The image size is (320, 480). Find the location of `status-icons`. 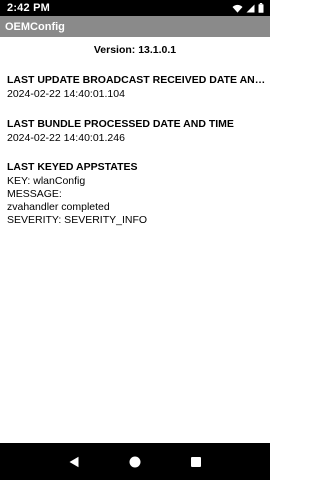

status-icons is located at coordinates (248, 8).